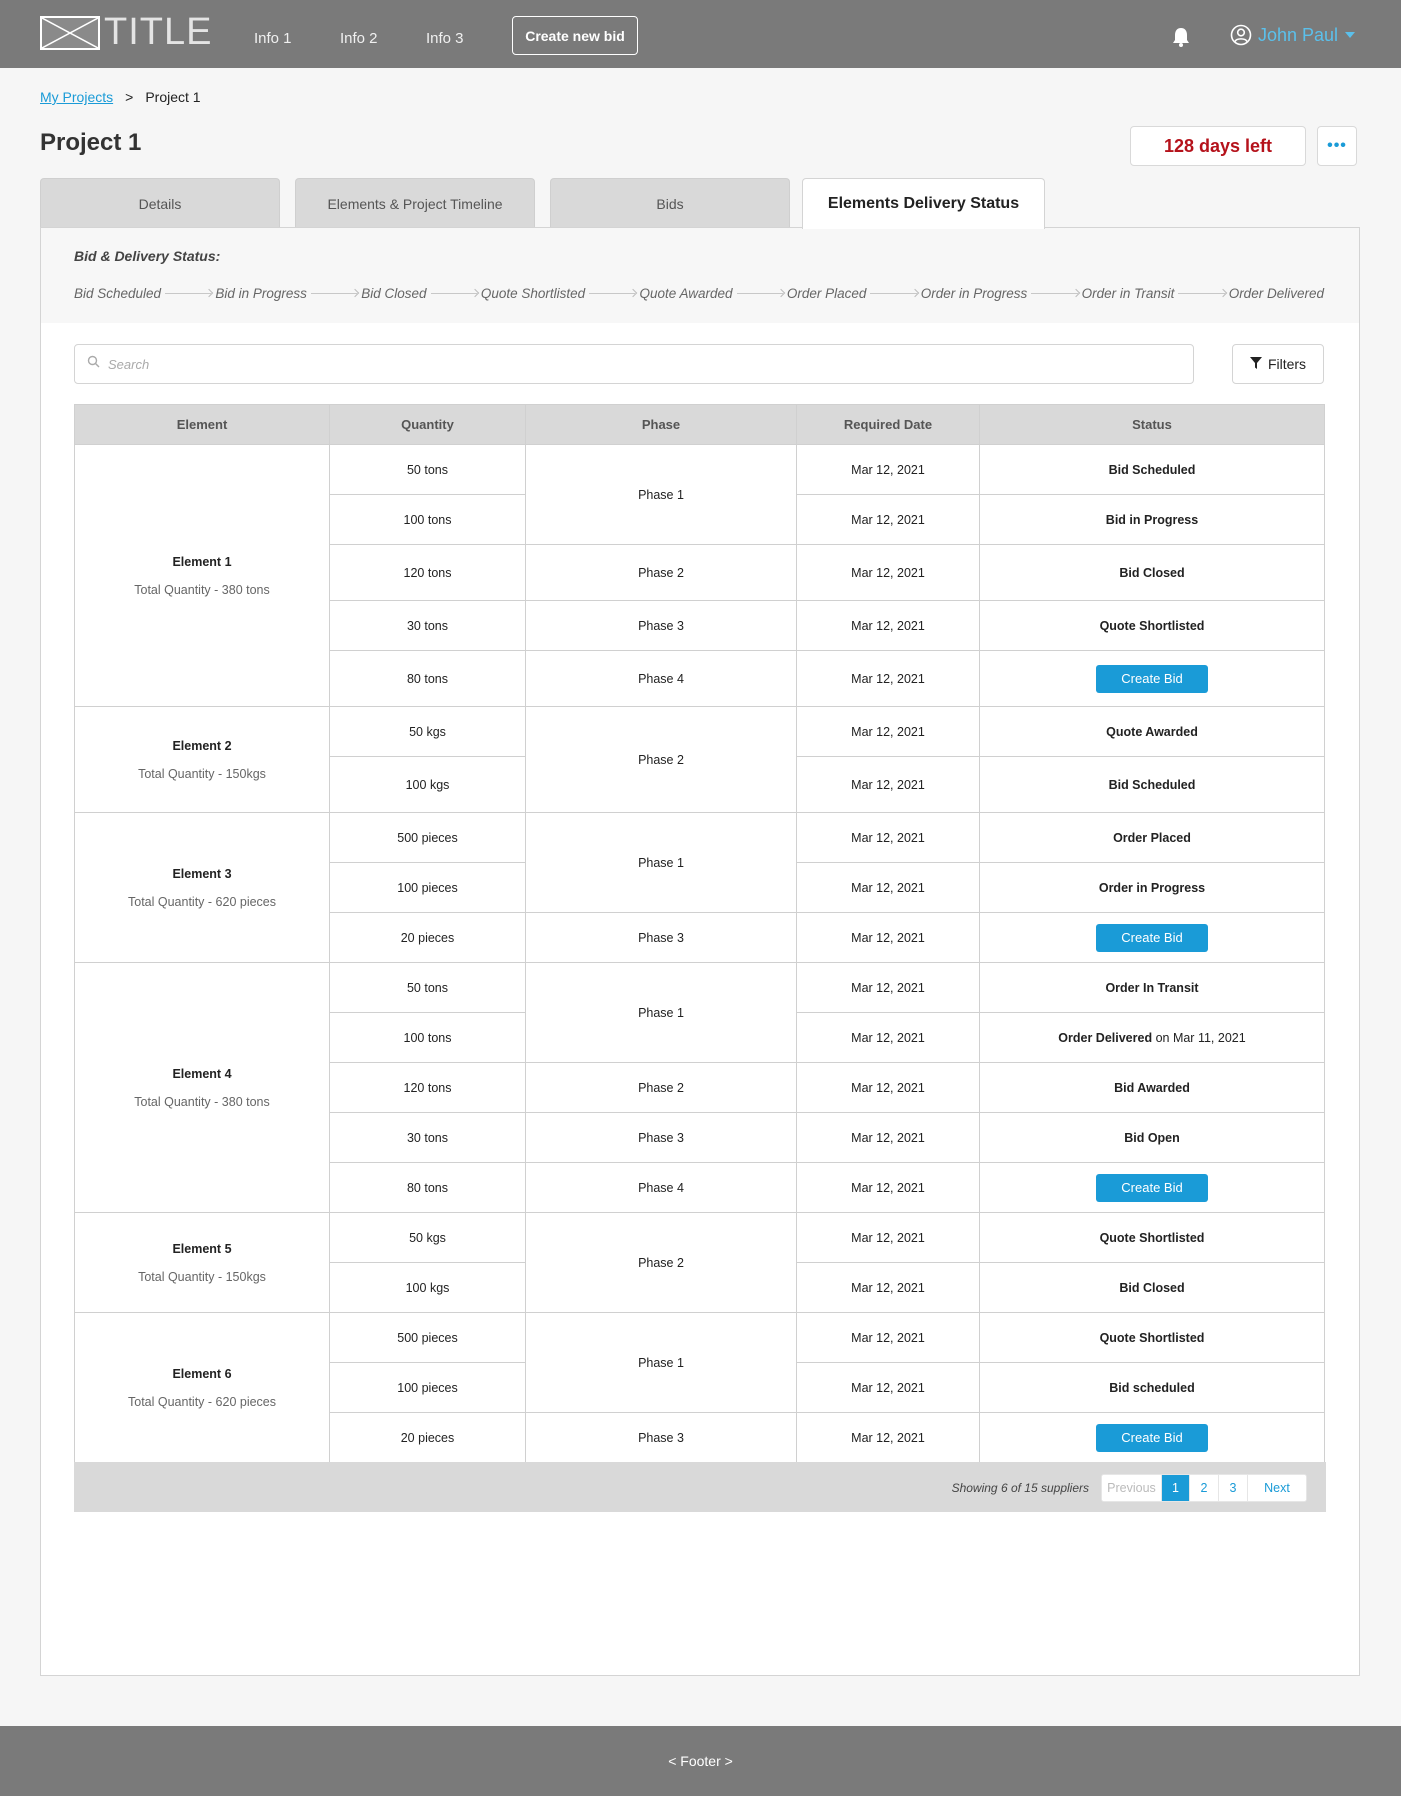  What do you see at coordinates (202, 873) in the screenshot?
I see `element-name: Element 3` at bounding box center [202, 873].